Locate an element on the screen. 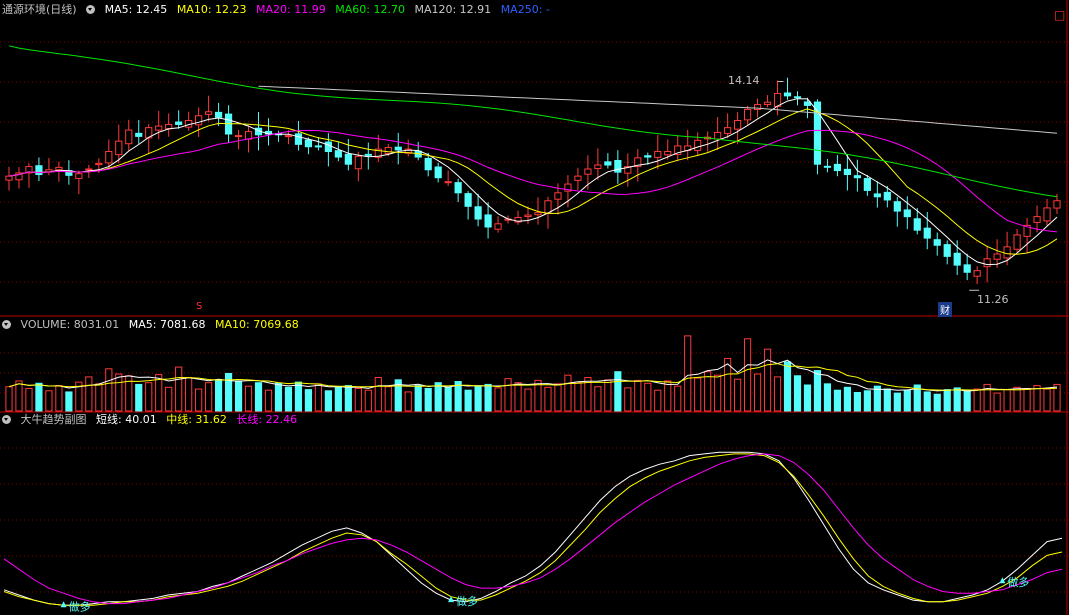 This screenshot has width=1069, height=615. menu-toggle-icon is located at coordinates (91, 9).